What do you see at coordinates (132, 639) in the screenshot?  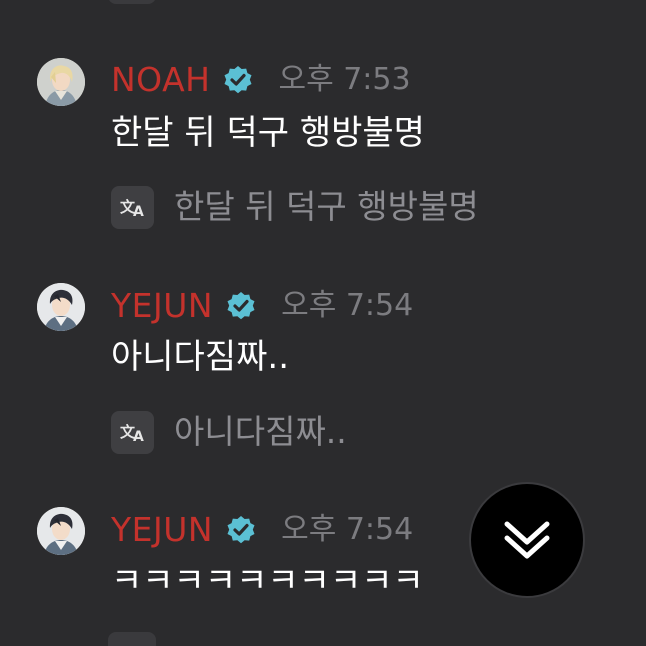 I see `translate-icon-partial` at bounding box center [132, 639].